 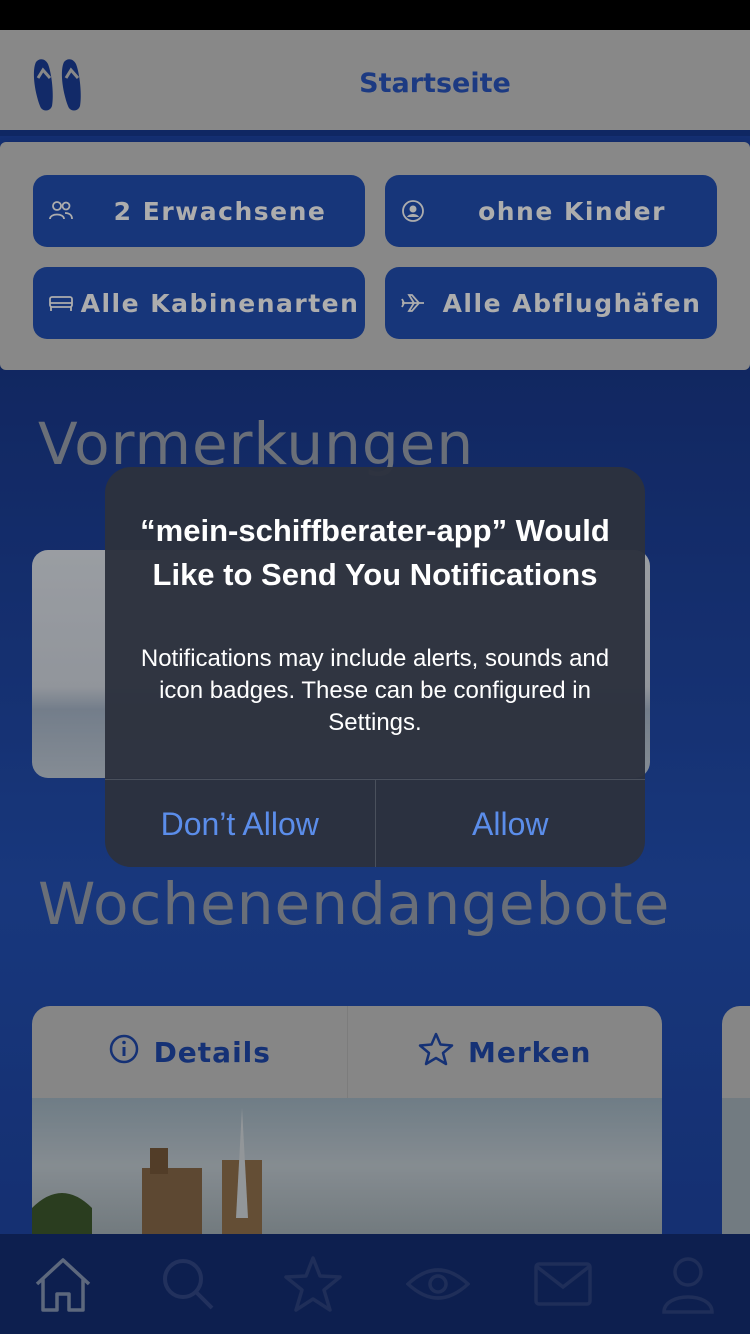 What do you see at coordinates (510, 823) in the screenshot?
I see `allow-button: Allow` at bounding box center [510, 823].